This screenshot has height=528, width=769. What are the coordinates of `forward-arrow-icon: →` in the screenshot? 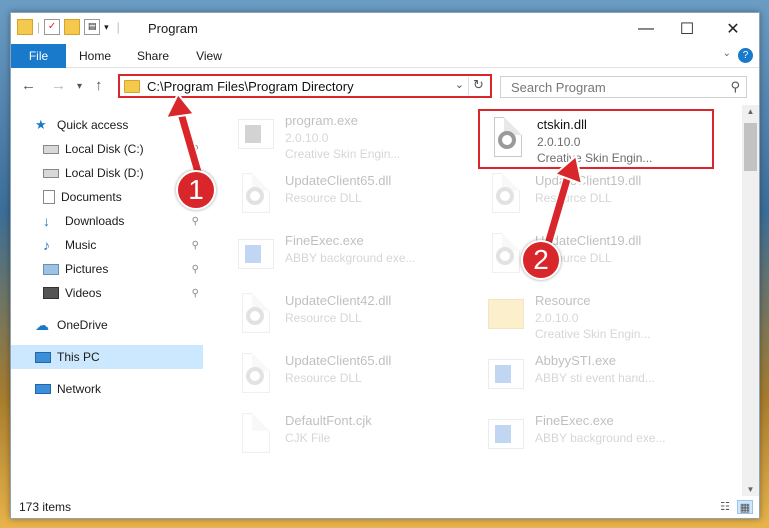 It's located at (58, 85).